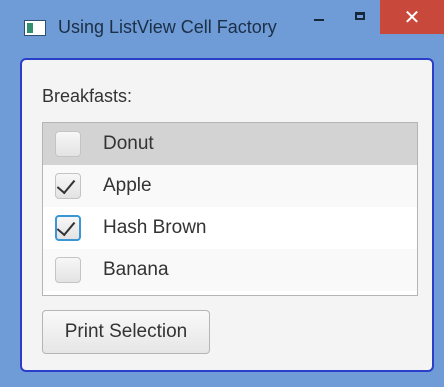 This screenshot has width=444, height=387. What do you see at coordinates (35, 28) in the screenshot?
I see `app-icon` at bounding box center [35, 28].